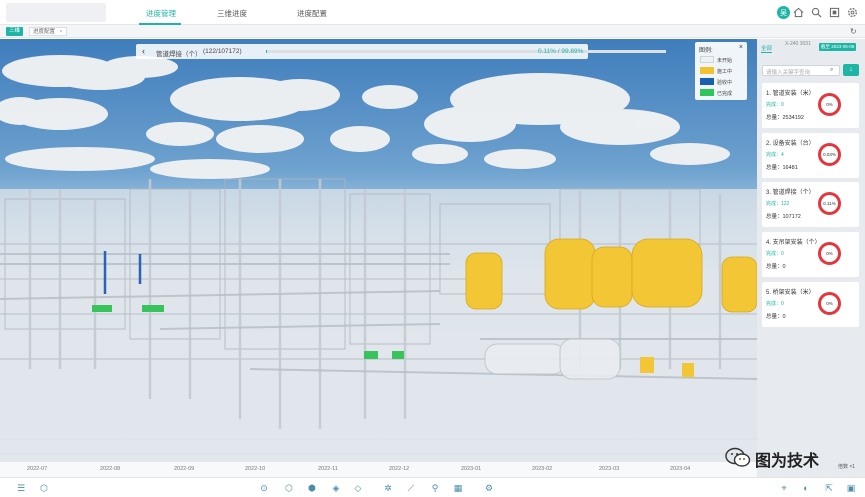  What do you see at coordinates (810, 254) in the screenshot?
I see `stat-card-support-install: 4. 支吊架安装（个） 完成：0 总量：0 0%` at bounding box center [810, 254].